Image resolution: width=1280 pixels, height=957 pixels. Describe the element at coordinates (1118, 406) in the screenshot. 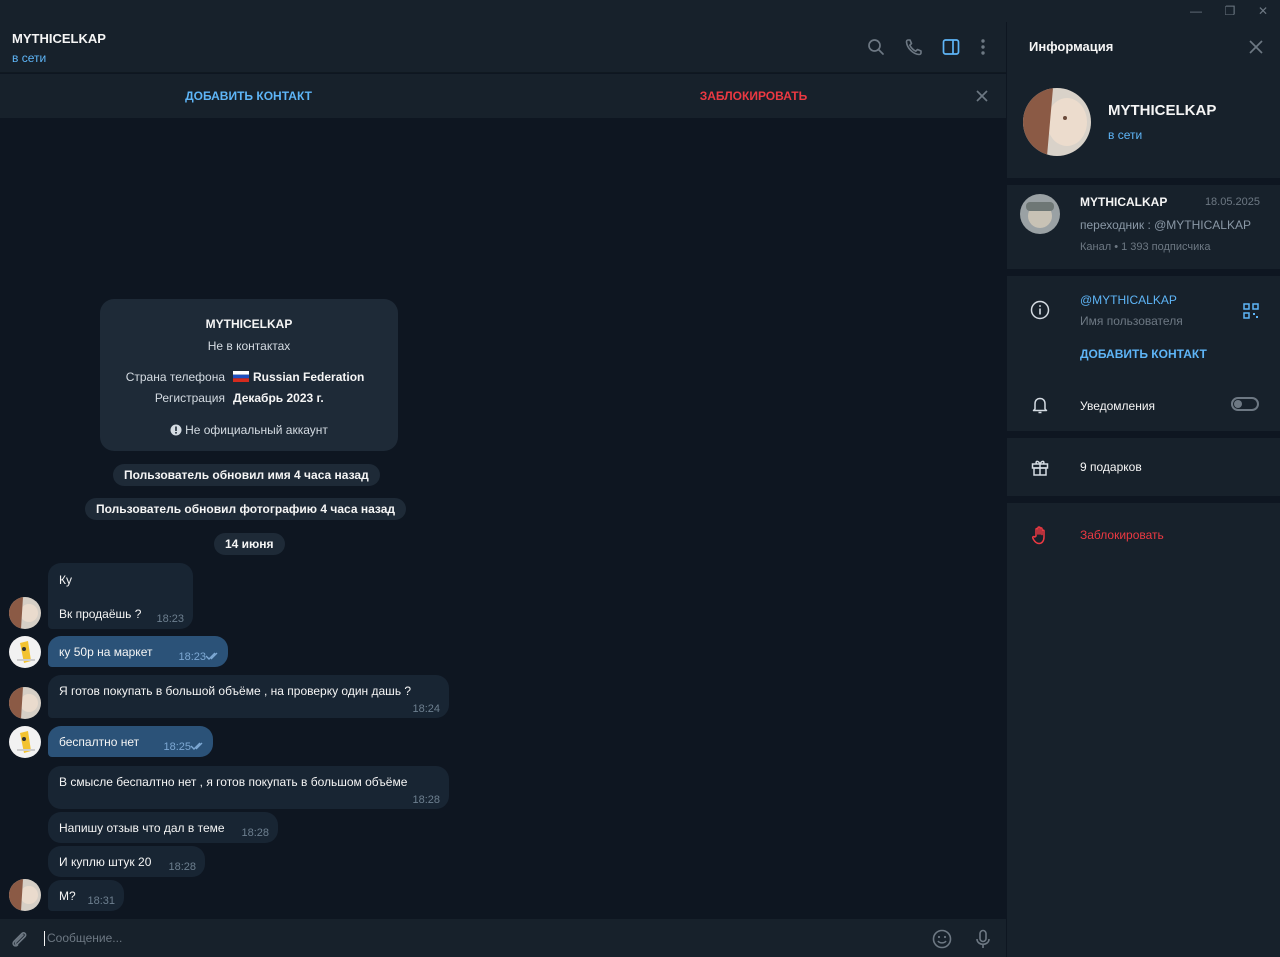

I see `notifications-label: Уведомления` at that location.